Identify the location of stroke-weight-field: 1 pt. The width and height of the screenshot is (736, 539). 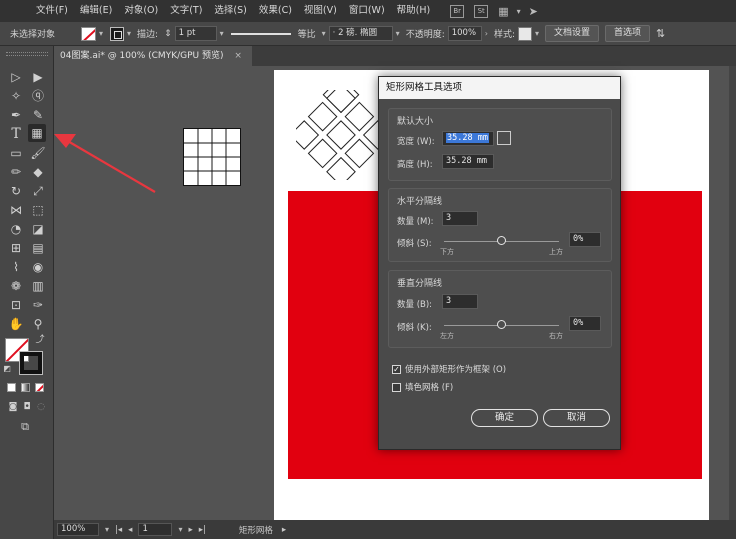
(195, 33).